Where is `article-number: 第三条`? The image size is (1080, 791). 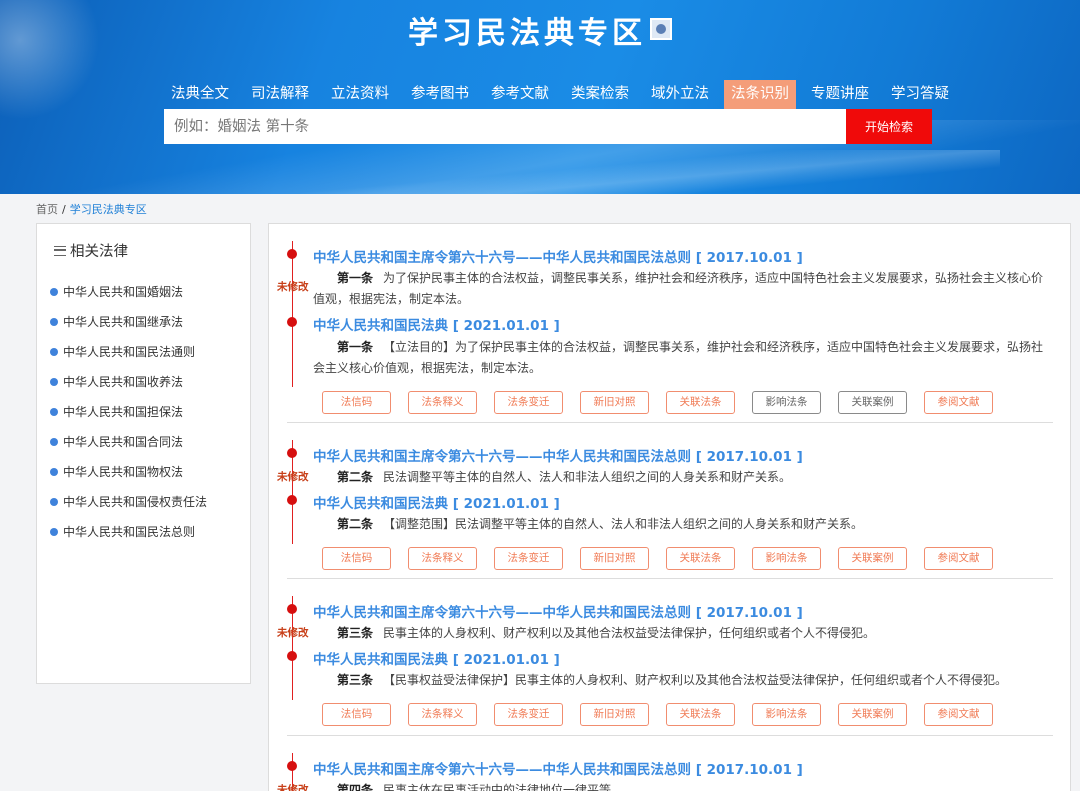 article-number: 第三条 is located at coordinates (355, 680).